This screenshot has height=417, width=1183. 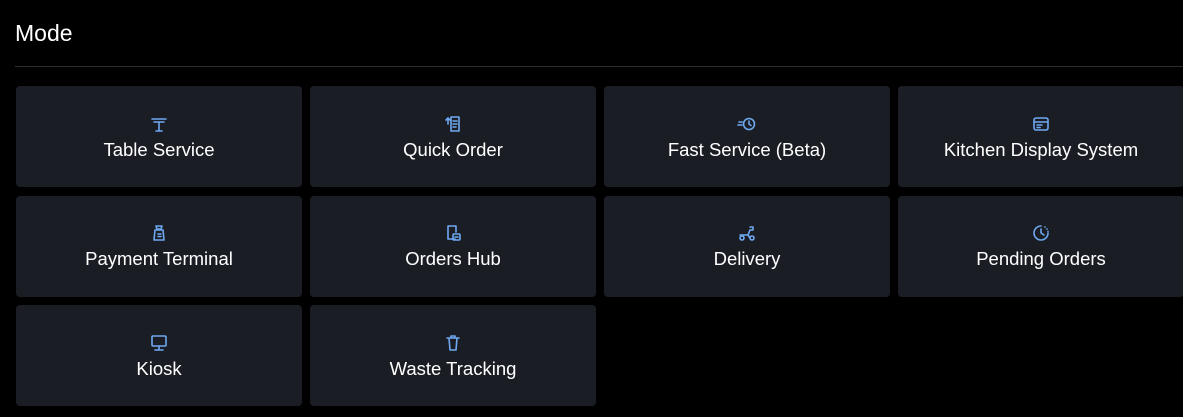 I want to click on kitchen-display-icon, so click(x=1041, y=124).